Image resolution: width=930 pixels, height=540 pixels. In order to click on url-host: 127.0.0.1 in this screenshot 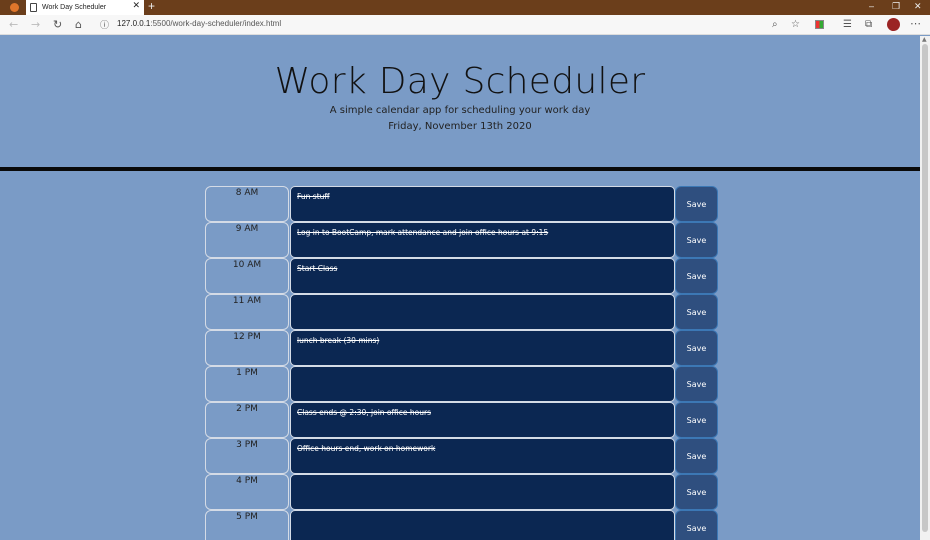, I will do `click(134, 23)`.